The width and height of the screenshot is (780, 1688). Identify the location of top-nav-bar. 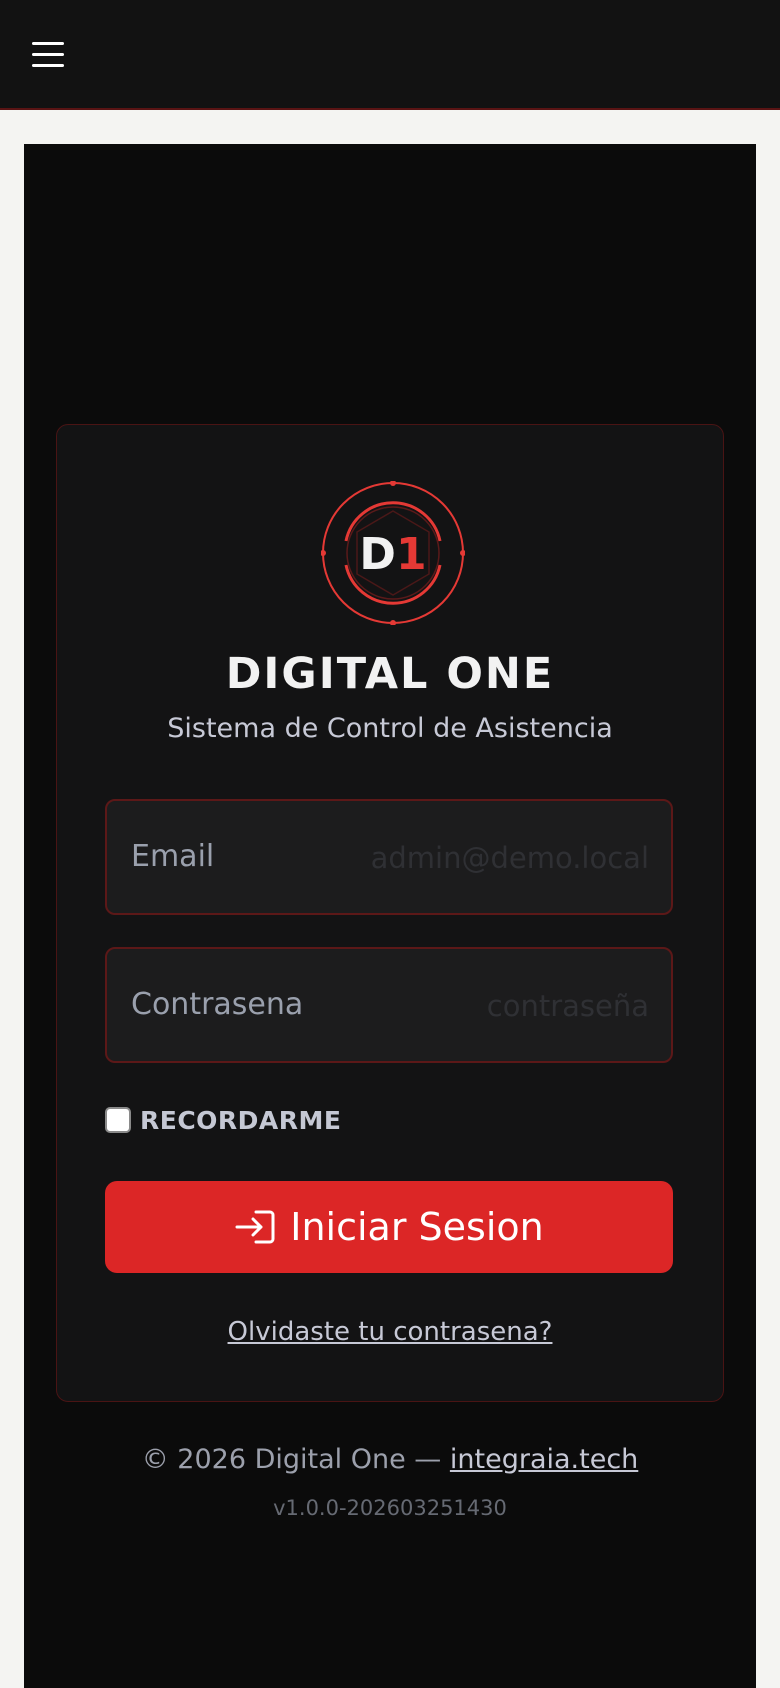
(390, 55).